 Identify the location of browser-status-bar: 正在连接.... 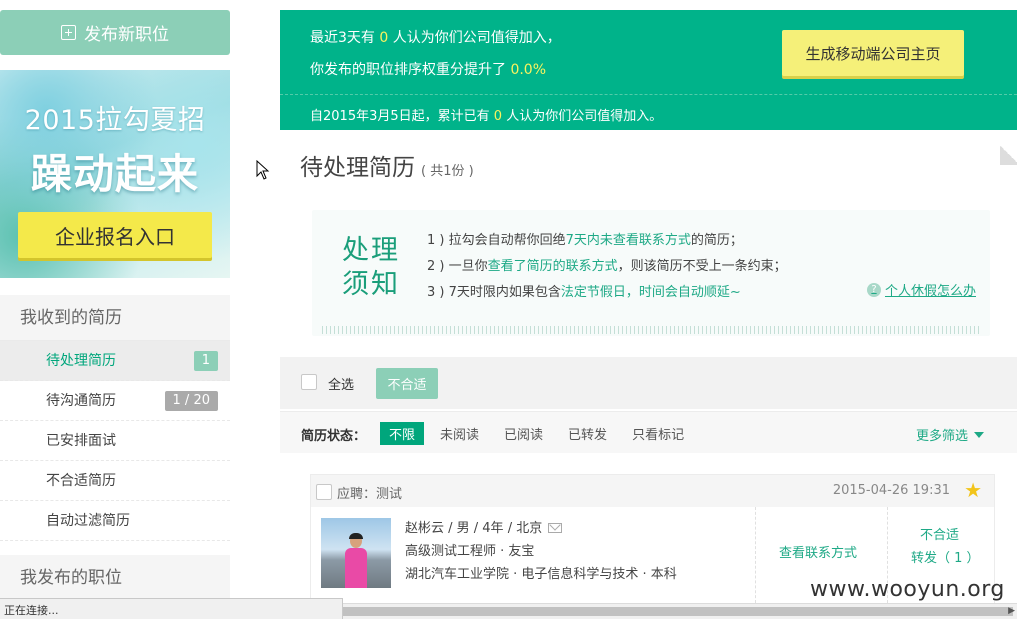
(171, 608).